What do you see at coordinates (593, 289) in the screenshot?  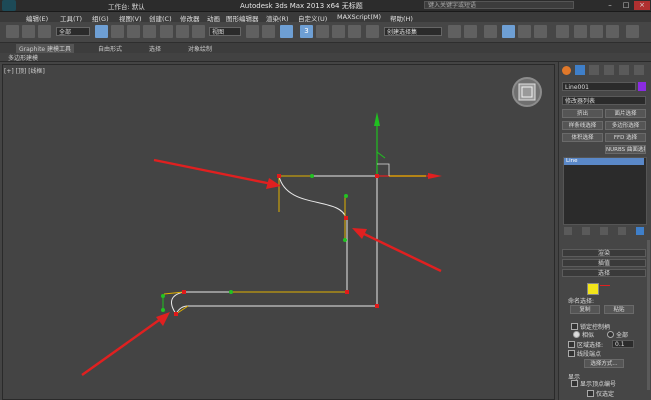 I see `vertex-mode-icon` at bounding box center [593, 289].